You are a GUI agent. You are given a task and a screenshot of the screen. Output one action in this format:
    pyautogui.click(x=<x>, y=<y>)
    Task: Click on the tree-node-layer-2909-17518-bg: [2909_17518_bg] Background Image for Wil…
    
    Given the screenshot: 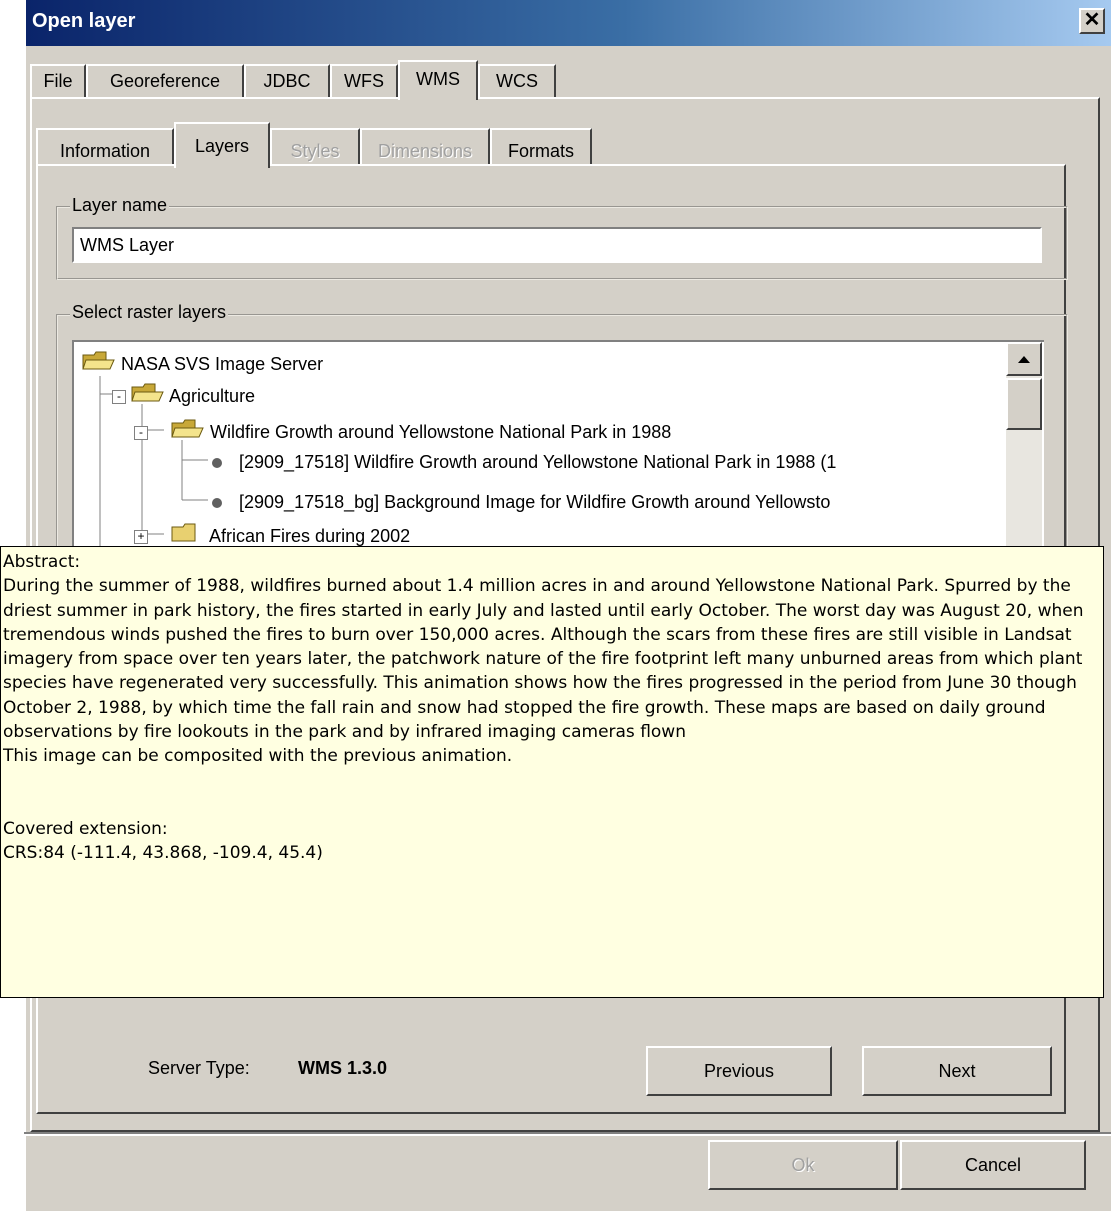 What is the action you would take?
    pyautogui.click(x=521, y=502)
    